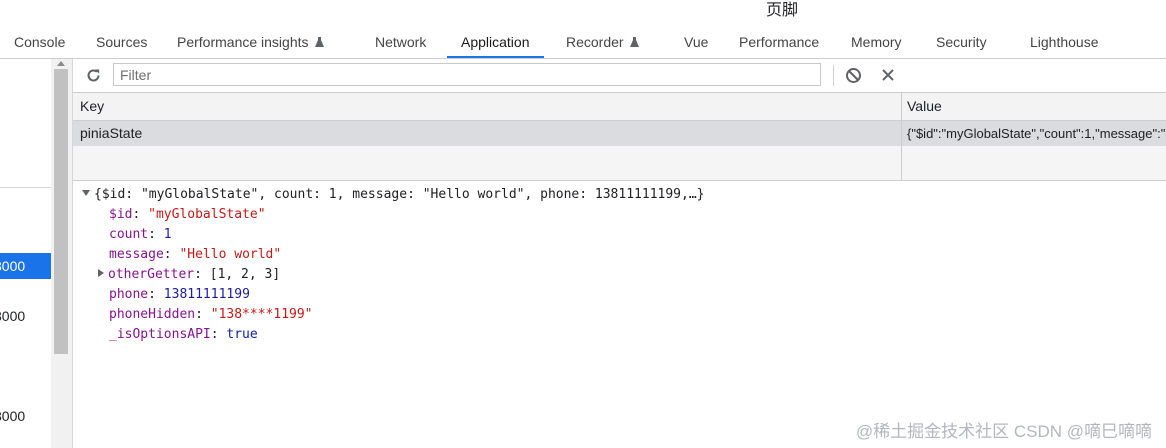 Image resolution: width=1166 pixels, height=448 pixels. I want to click on tab-lighthouse: Lighthouse, so click(1064, 43).